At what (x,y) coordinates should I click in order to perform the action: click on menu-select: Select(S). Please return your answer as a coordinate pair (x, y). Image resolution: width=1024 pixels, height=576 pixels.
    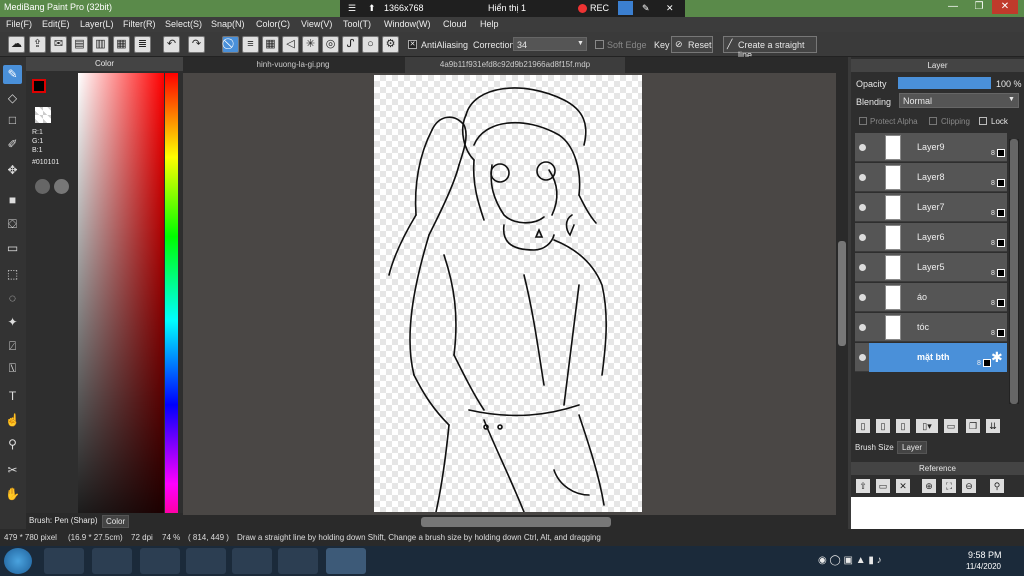
    Looking at the image, I should click on (183, 24).